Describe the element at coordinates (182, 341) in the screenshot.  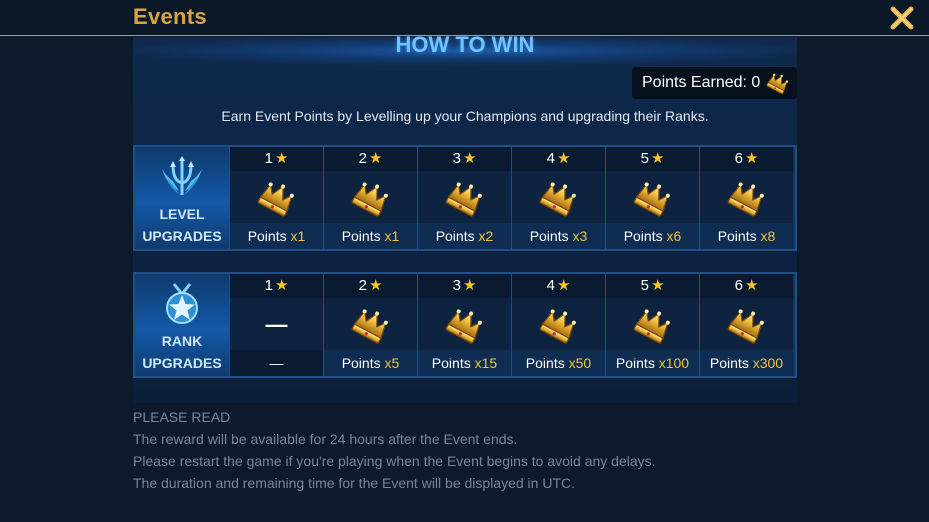
I see `rank-label: RANK` at that location.